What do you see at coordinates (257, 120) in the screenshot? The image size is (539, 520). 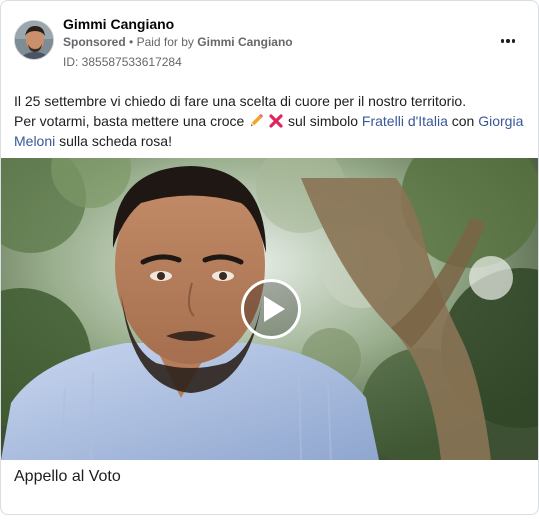 I see `pencil-emoji` at bounding box center [257, 120].